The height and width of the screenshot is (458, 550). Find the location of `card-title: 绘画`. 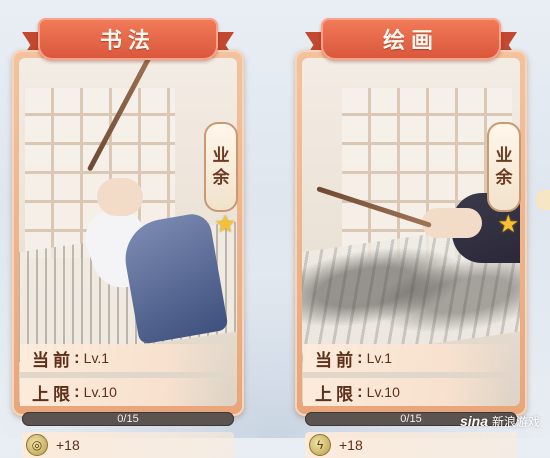

card-title: 绘画 is located at coordinates (410, 40).